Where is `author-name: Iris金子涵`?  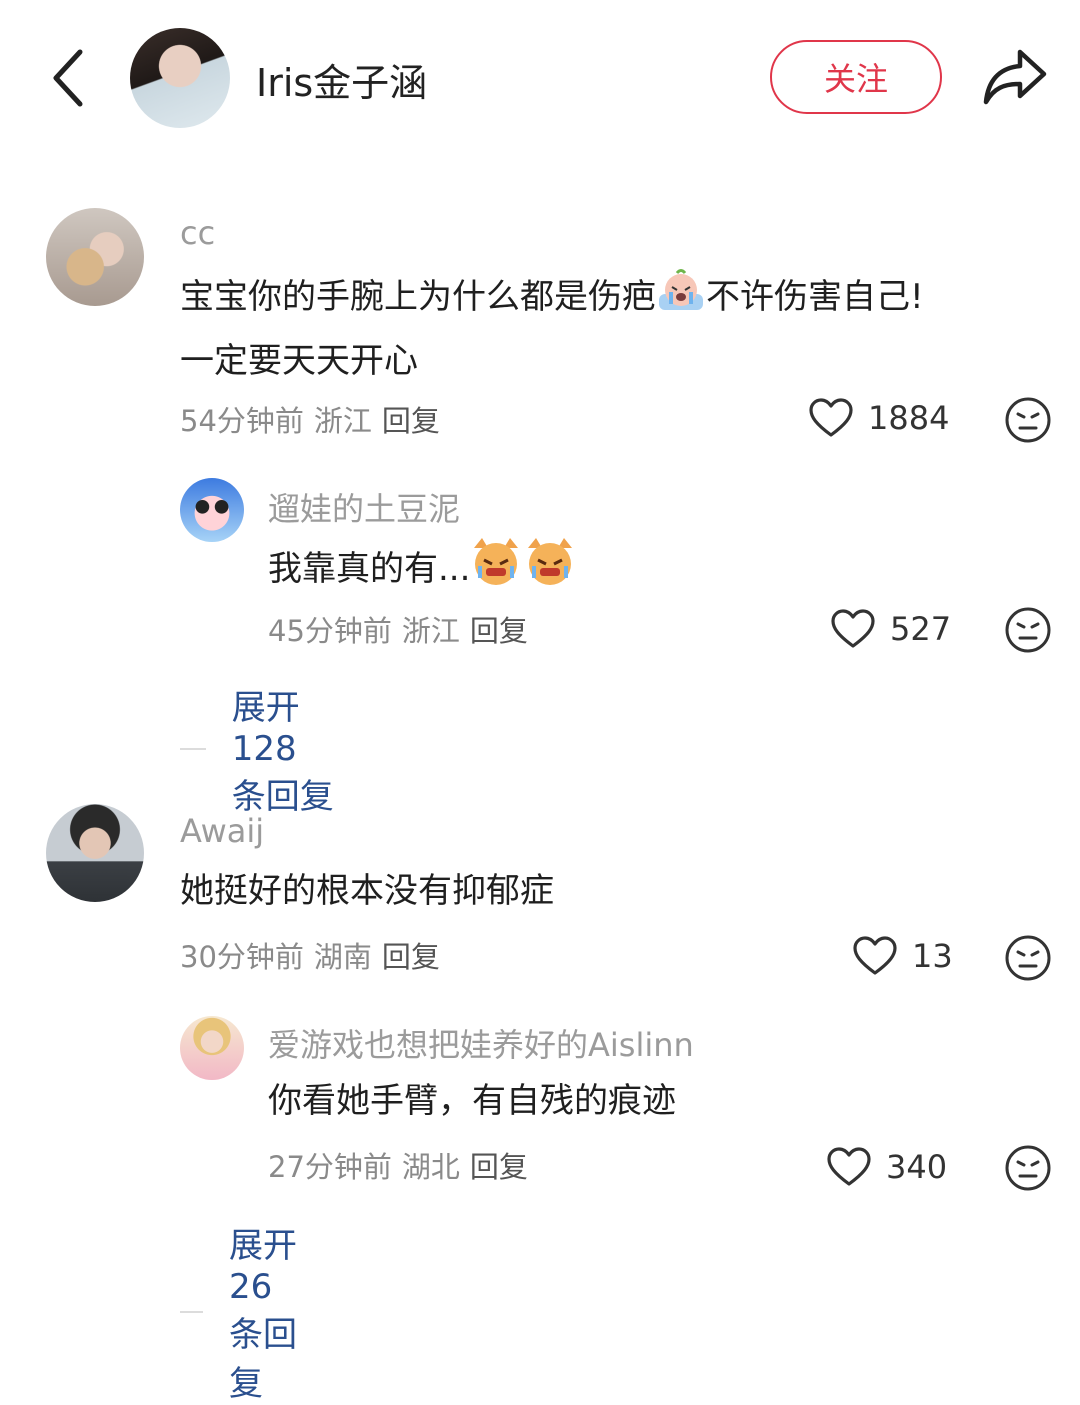
author-name: Iris金子涵 is located at coordinates (341, 79).